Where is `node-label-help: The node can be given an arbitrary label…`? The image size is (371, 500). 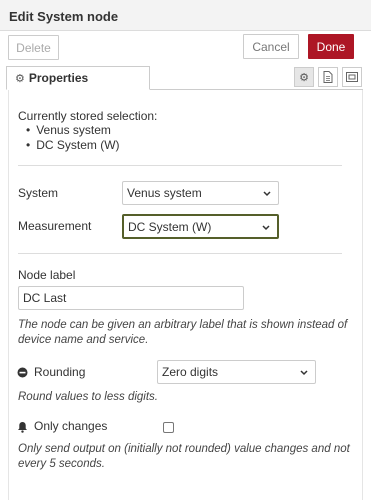
node-label-help: The node can be given an arbitrary label… is located at coordinates (183, 332).